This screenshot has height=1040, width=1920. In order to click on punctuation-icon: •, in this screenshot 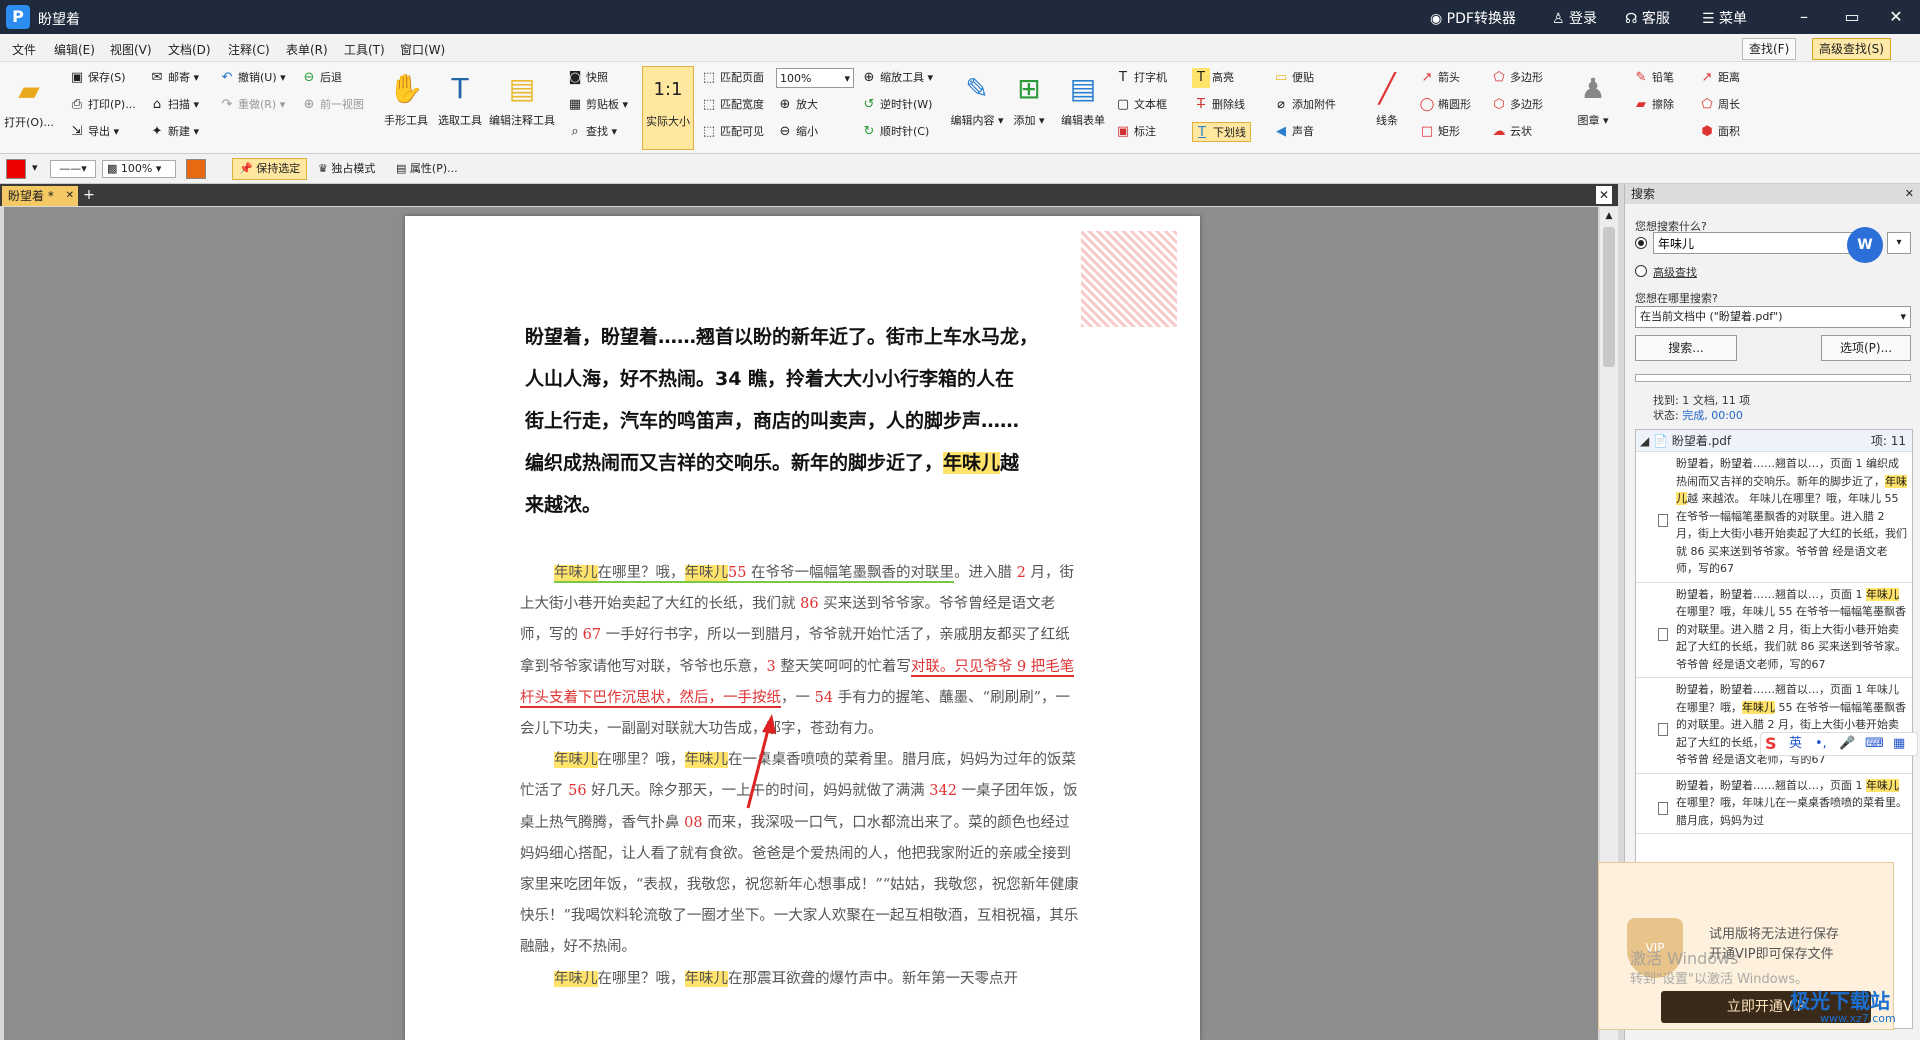, I will do `click(1821, 744)`.